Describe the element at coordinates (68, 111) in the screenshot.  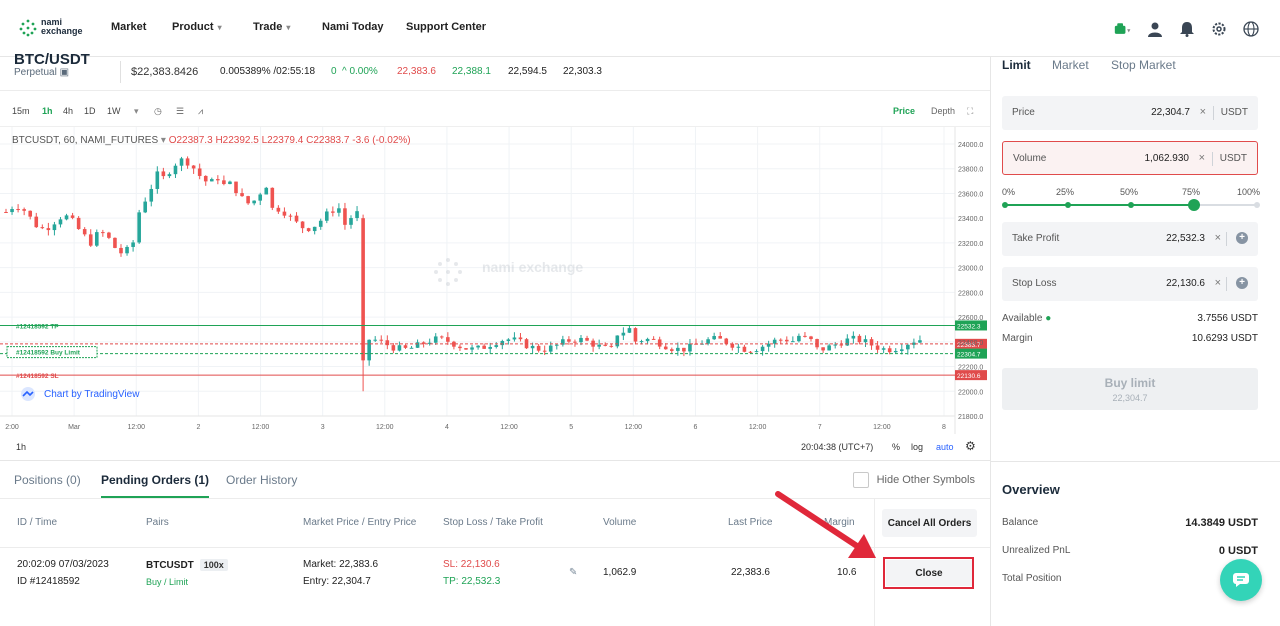
I see `interval-4h: 4h` at that location.